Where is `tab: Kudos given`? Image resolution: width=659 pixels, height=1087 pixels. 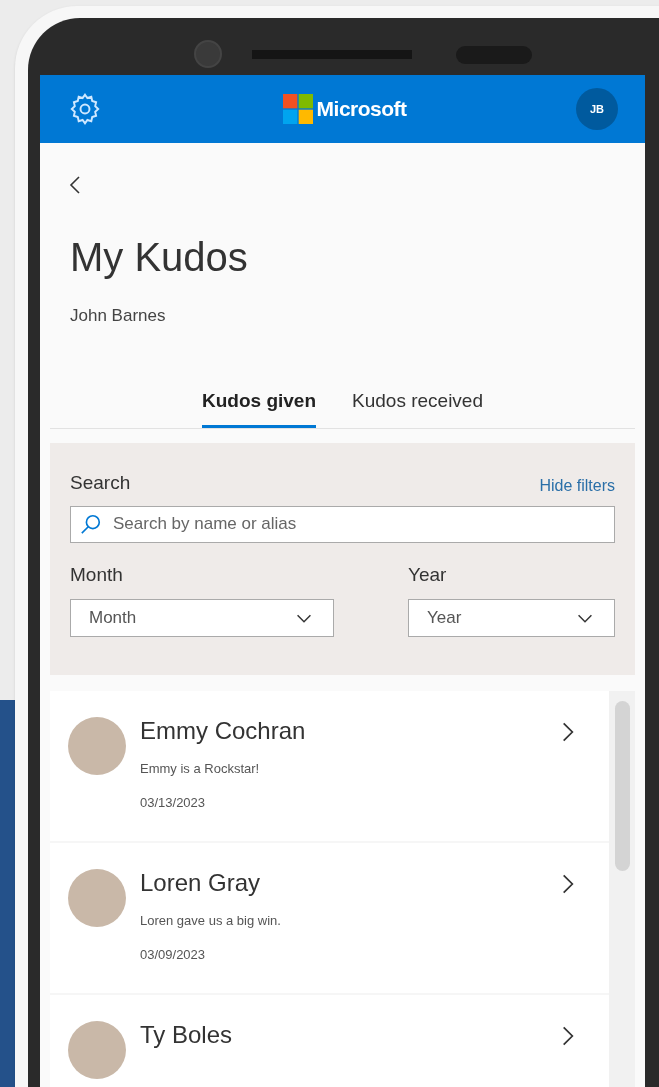 tab: Kudos given is located at coordinates (259, 407).